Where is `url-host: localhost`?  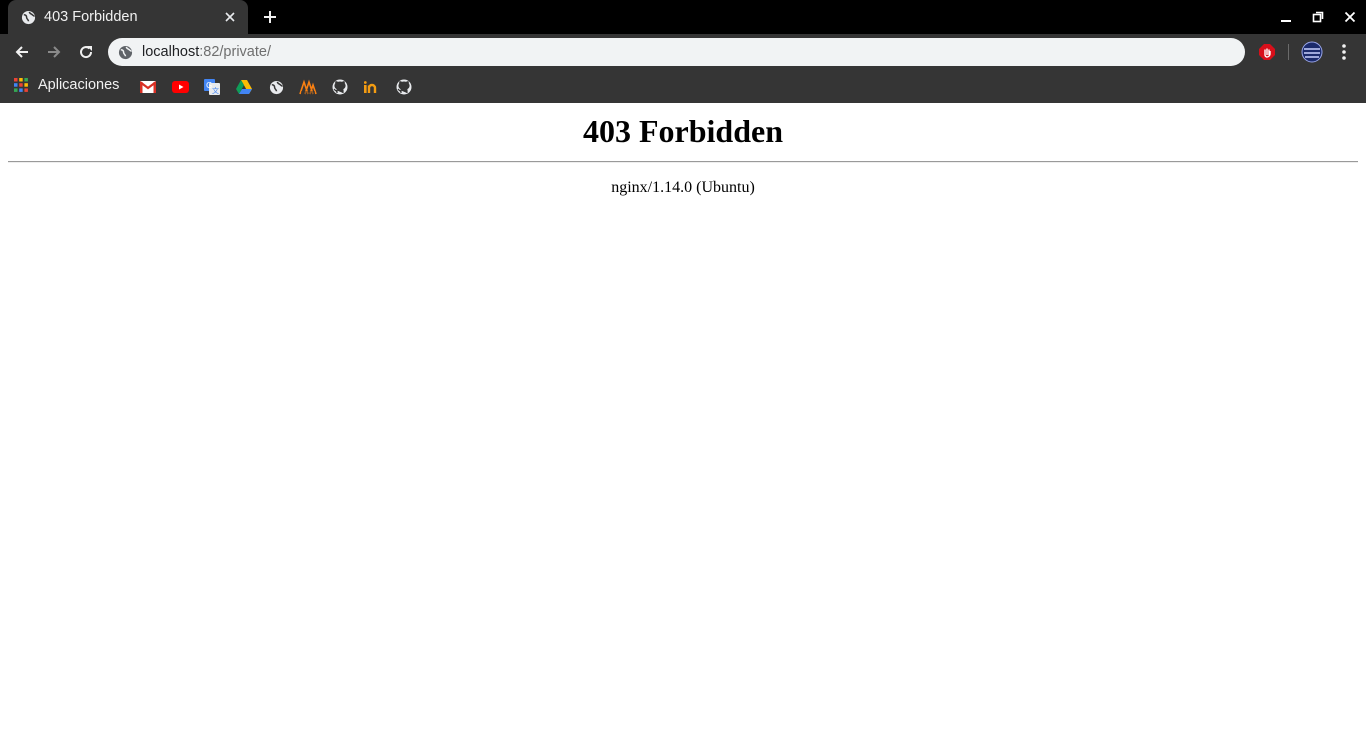
url-host: localhost is located at coordinates (171, 52).